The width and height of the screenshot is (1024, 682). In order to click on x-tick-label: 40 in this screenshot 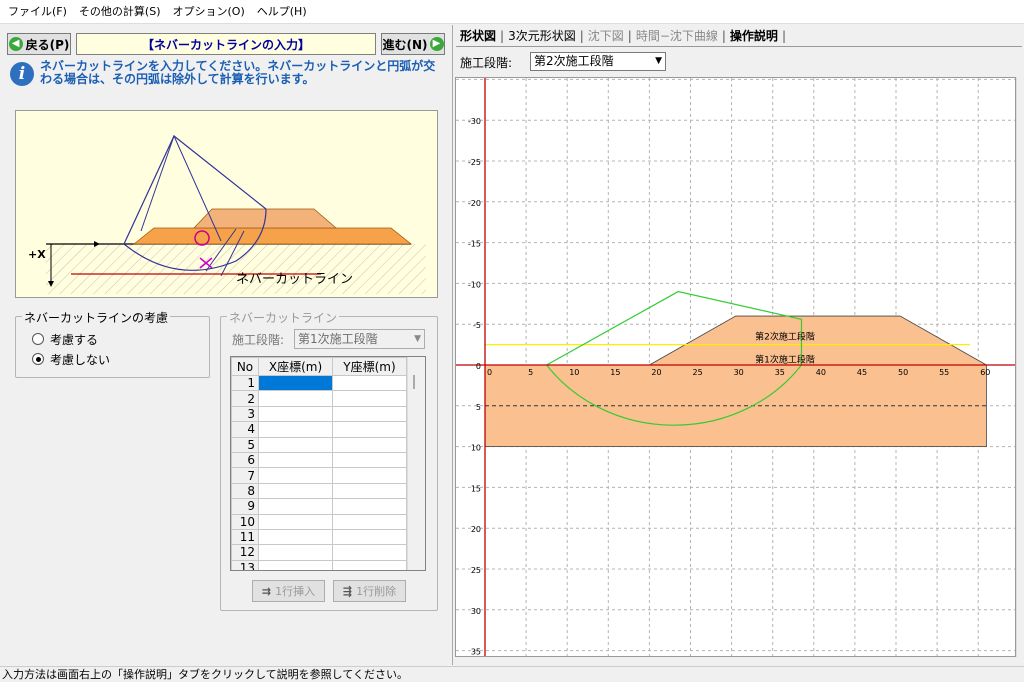, I will do `click(821, 372)`.